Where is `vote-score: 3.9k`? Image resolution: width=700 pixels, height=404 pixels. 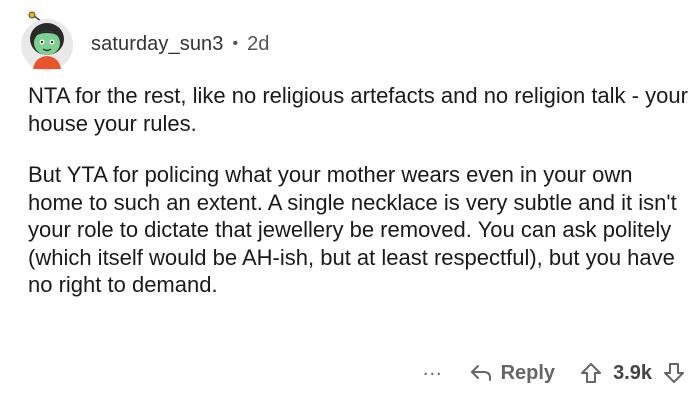 vote-score: 3.9k is located at coordinates (632, 372).